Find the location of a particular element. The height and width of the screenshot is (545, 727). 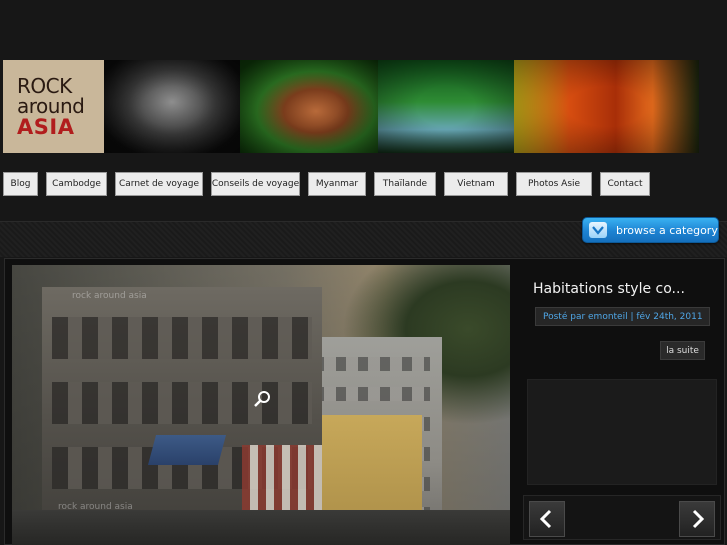

post-meta: Posté par emonteil | fév 24th, 2011 is located at coordinates (622, 316).